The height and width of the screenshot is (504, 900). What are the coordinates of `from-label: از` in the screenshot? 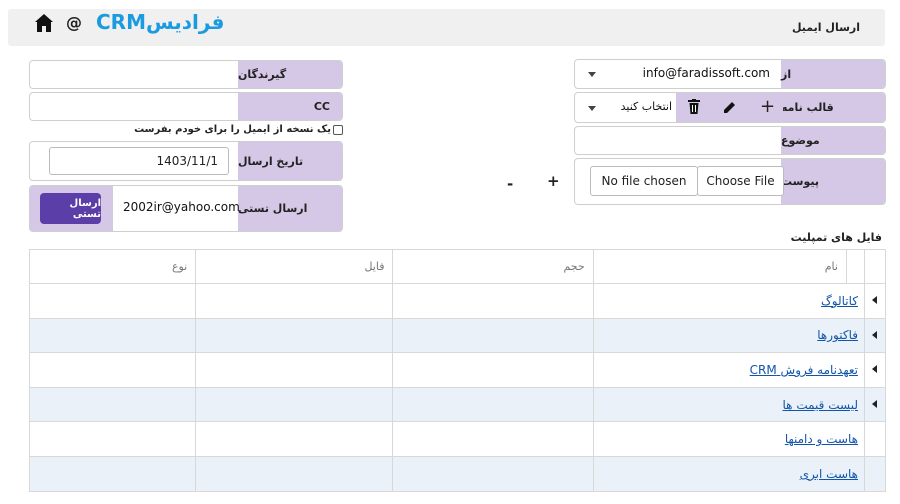 It's located at (833, 74).